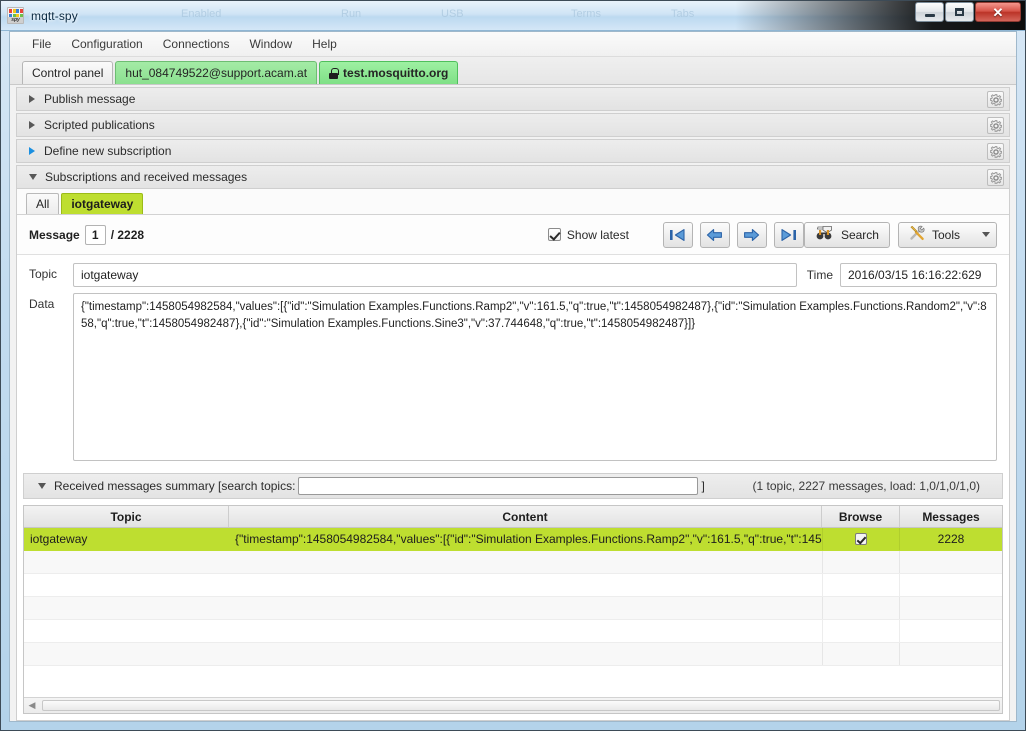 The height and width of the screenshot is (731, 1026). Describe the element at coordinates (513, 125) in the screenshot. I see `accordion-scripted-publications: Scripted publications` at that location.